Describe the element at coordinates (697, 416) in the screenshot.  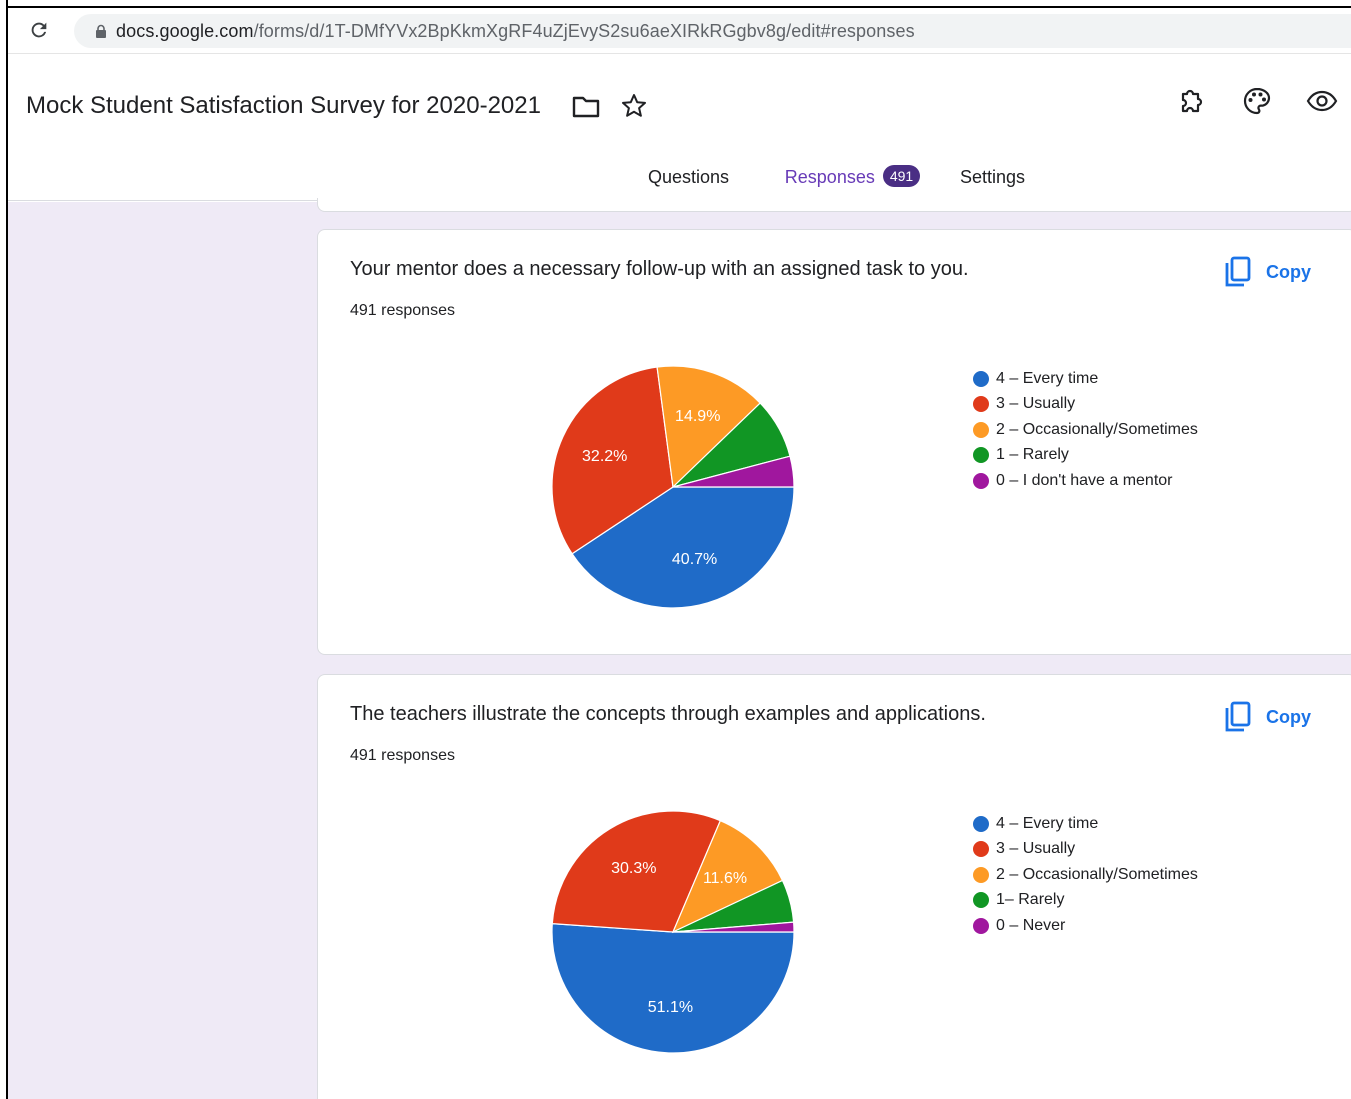
I see `pie-slice-label: 14.9%` at that location.